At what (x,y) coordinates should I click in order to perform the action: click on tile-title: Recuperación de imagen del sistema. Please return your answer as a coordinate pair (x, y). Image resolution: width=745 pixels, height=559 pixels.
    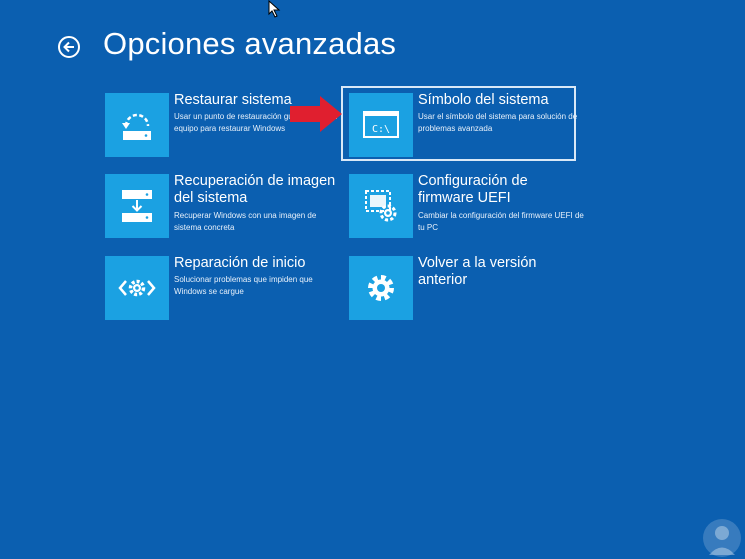
    Looking at the image, I should click on (255, 189).